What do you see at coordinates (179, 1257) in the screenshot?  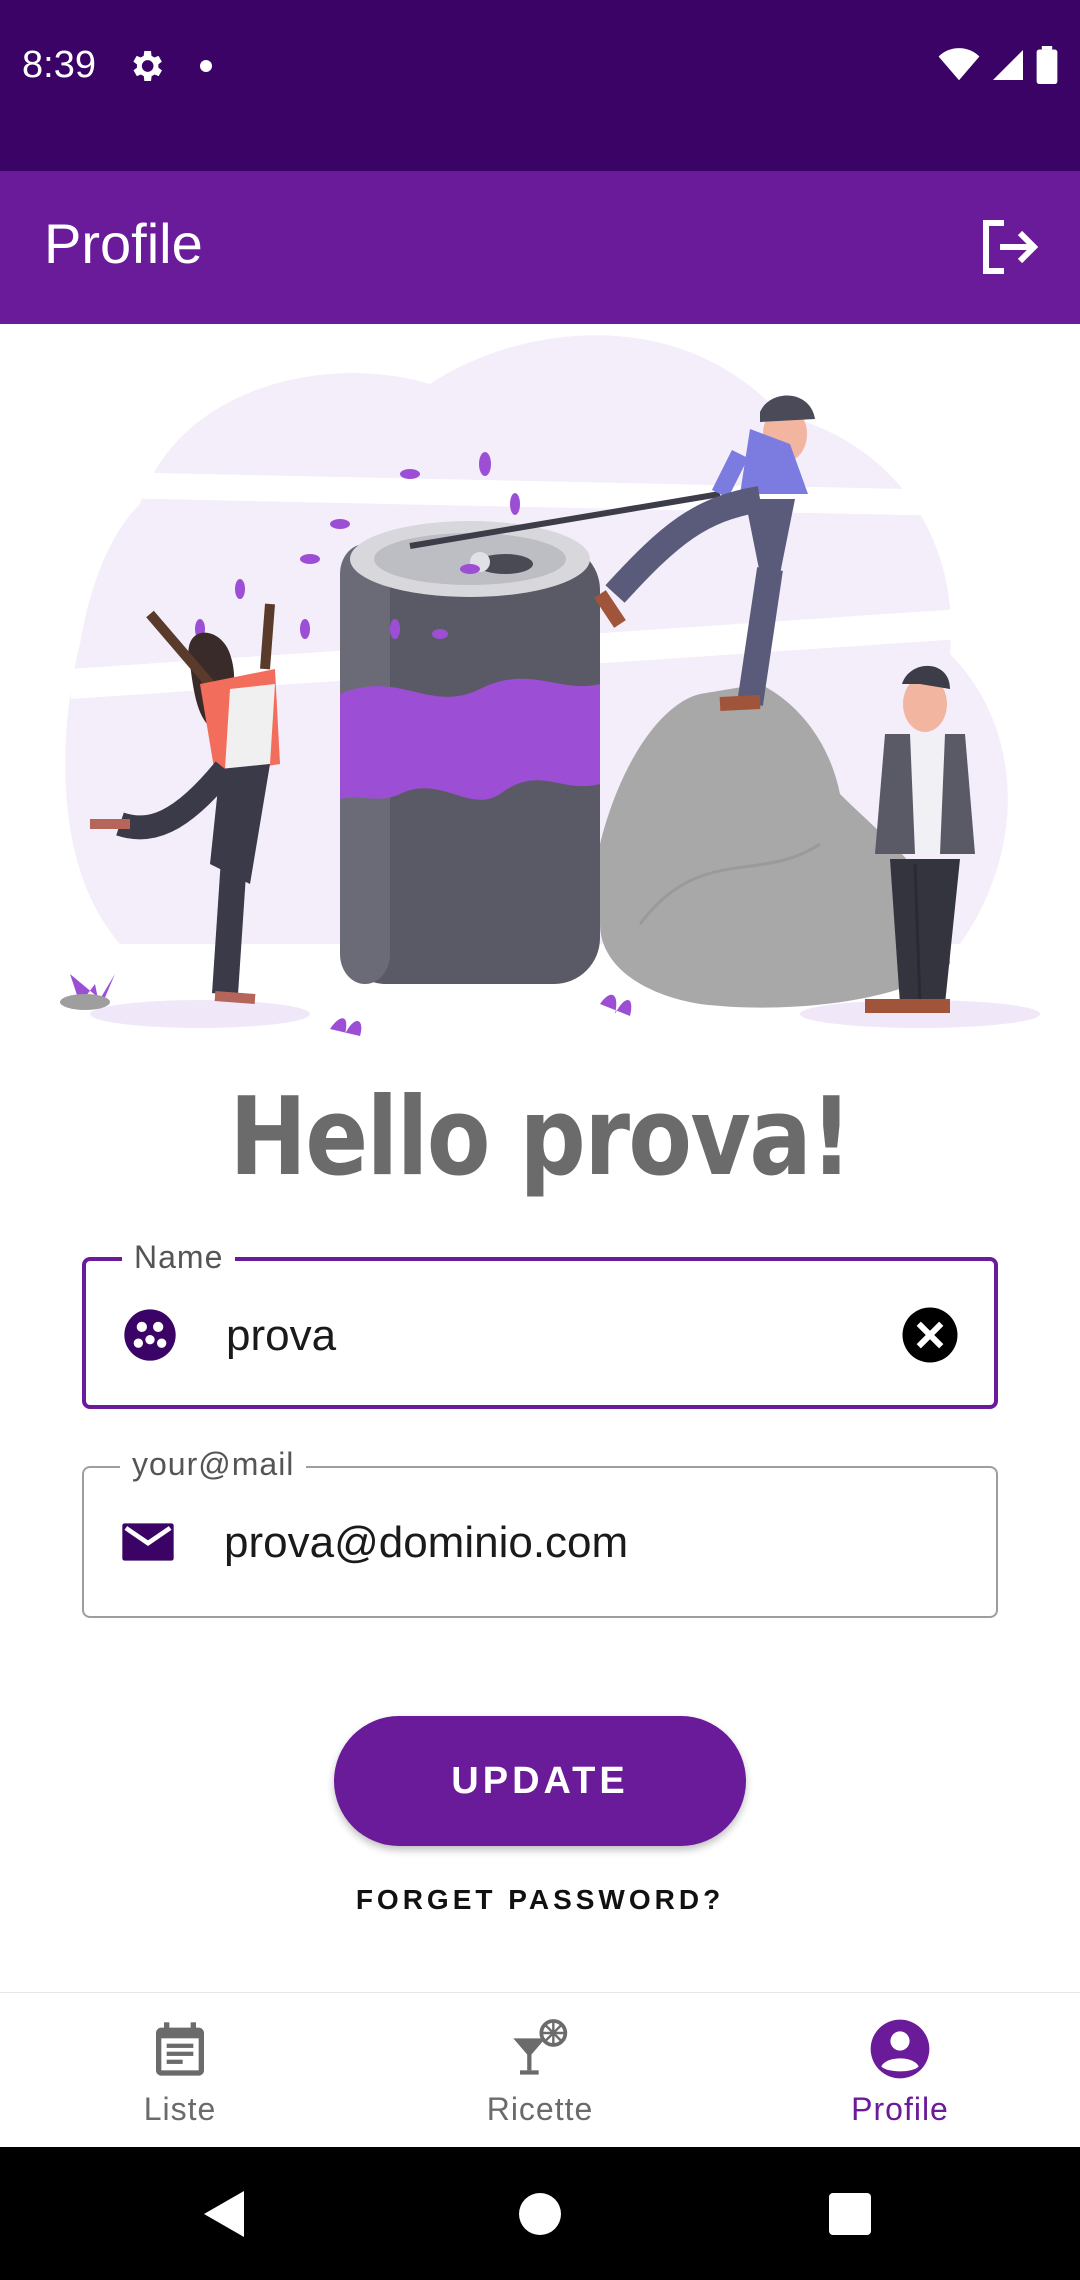 I see `name-field-label: Name` at bounding box center [179, 1257].